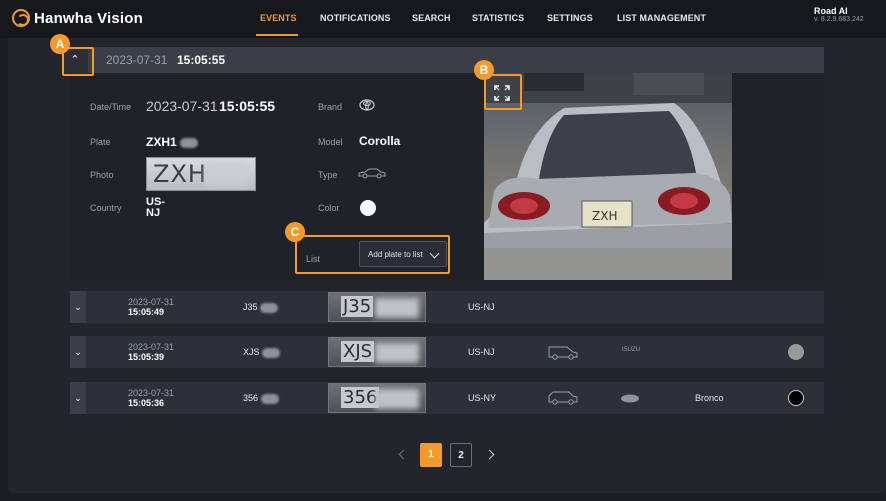  I want to click on row-plate-photo-text: XJS, so click(358, 351).